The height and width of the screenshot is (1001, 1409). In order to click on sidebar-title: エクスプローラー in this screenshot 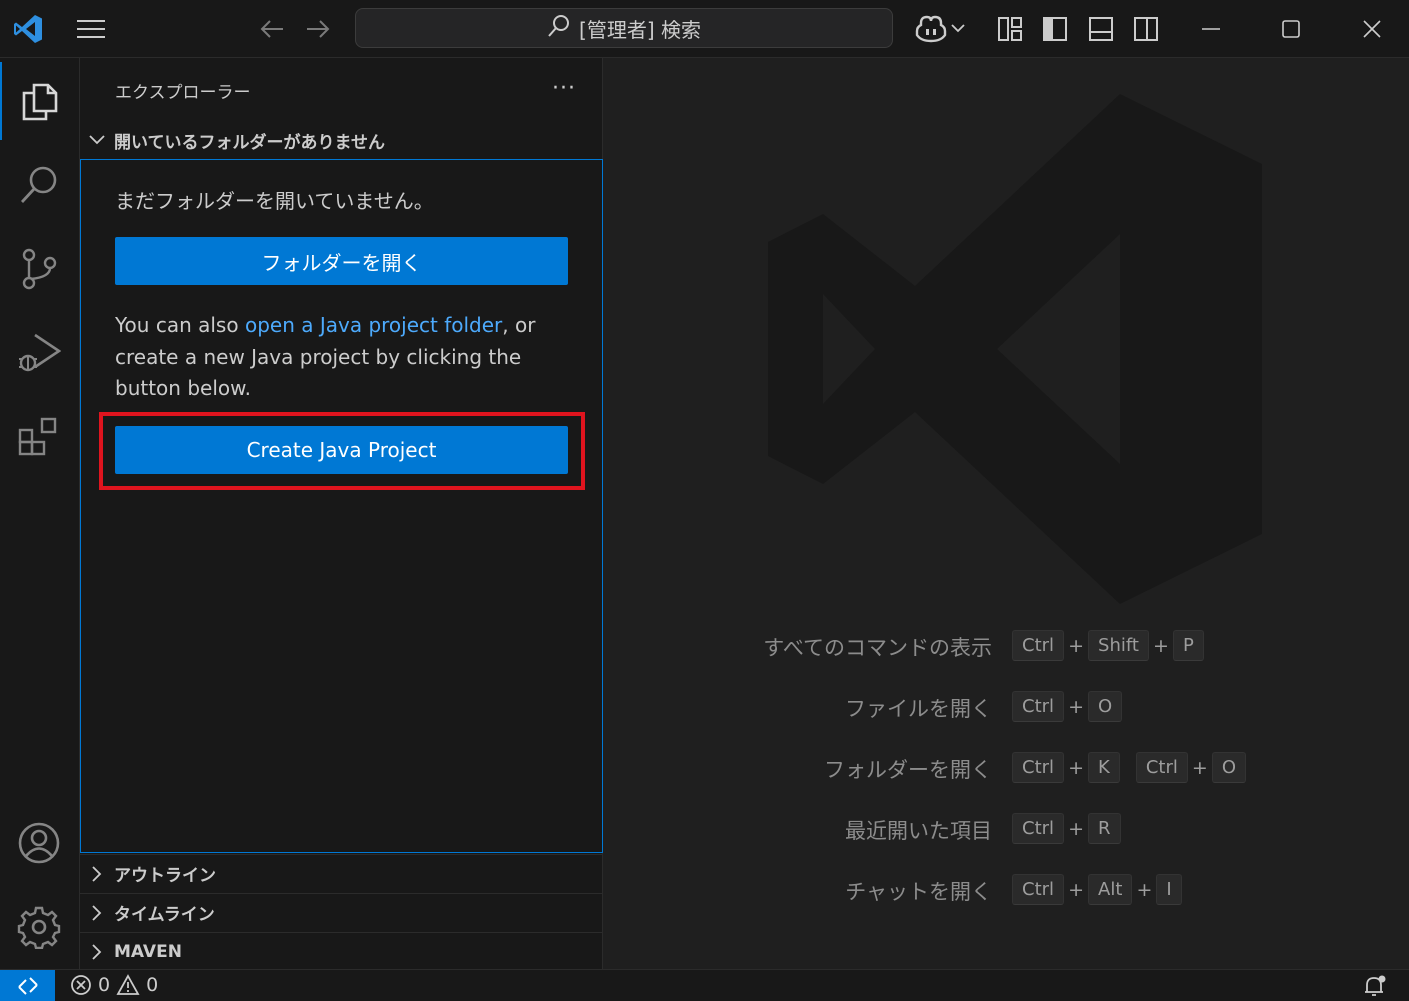, I will do `click(183, 93)`.